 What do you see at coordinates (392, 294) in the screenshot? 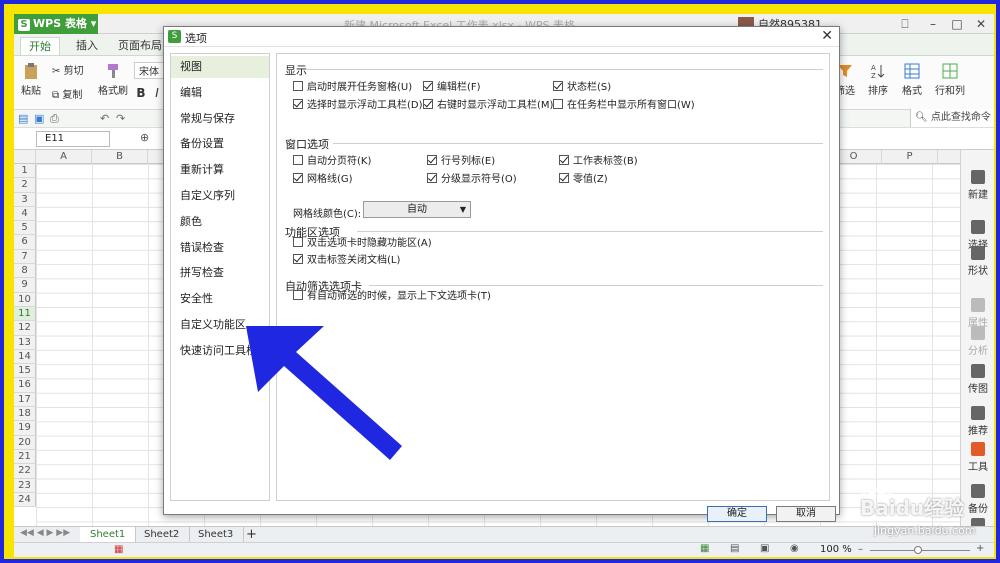
I see `autofilter-option-0: 有自动筛选的时候，显示上下文选项卡(T)` at bounding box center [392, 294].